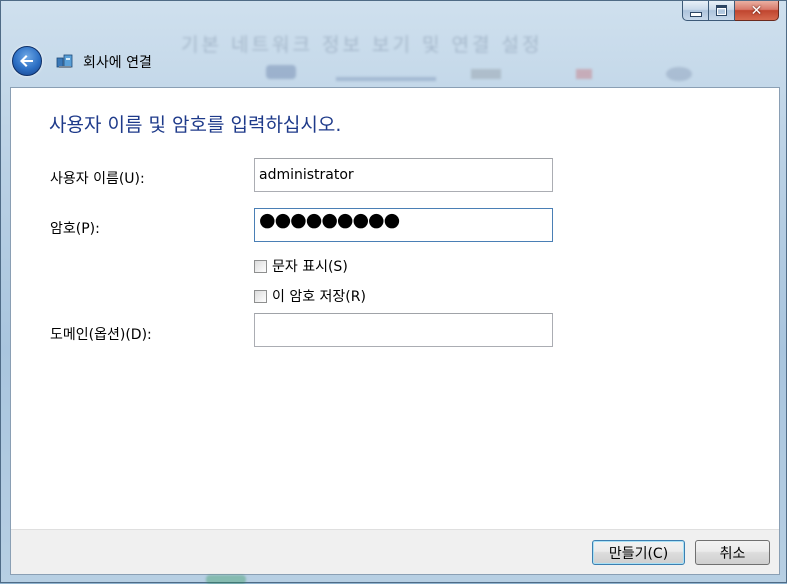  I want to click on show-characters-label: 문자 표시(S), so click(310, 267).